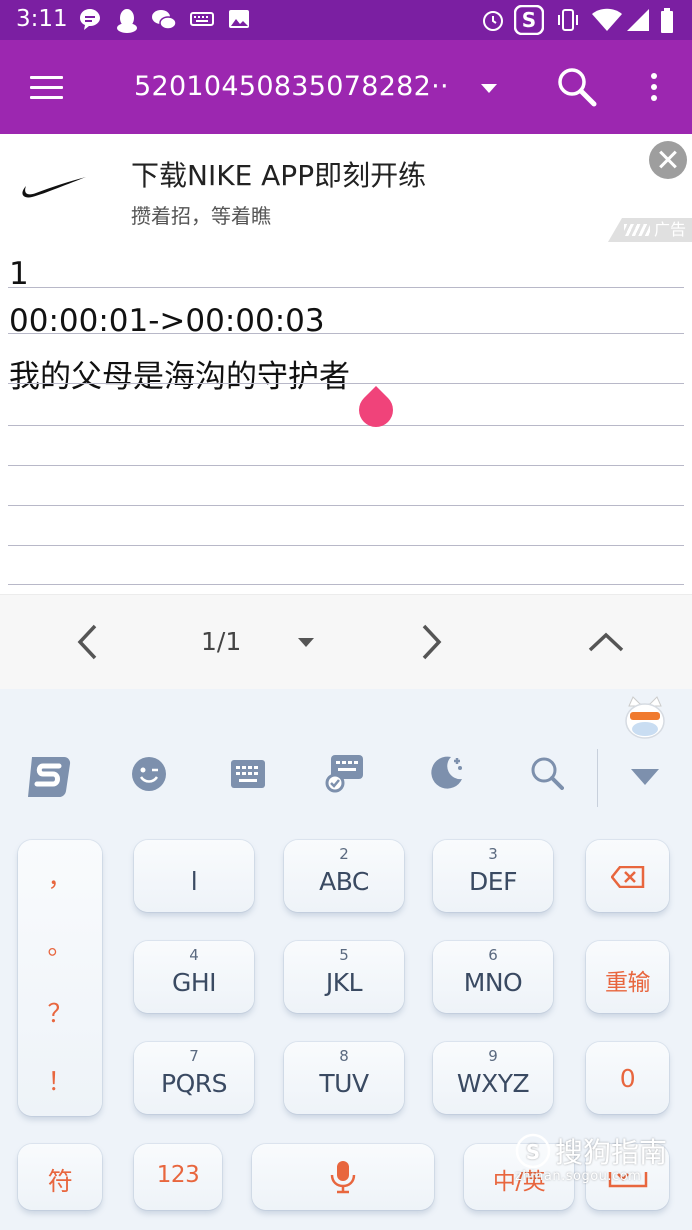 The width and height of the screenshot is (692, 1230). I want to click on key-6: 6 MNO, so click(493, 977).